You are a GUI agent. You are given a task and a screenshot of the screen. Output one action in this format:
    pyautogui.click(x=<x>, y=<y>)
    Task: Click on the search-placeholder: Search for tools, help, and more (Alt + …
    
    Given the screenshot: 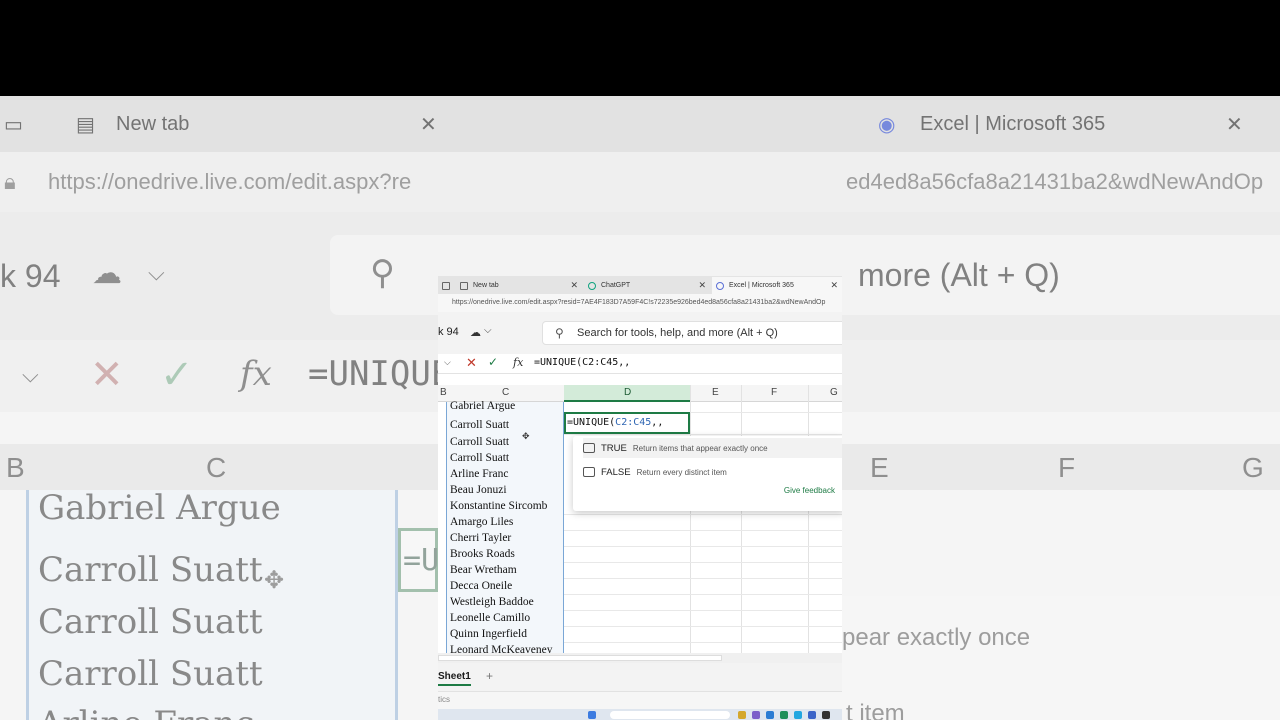 What is the action you would take?
    pyautogui.click(x=677, y=333)
    